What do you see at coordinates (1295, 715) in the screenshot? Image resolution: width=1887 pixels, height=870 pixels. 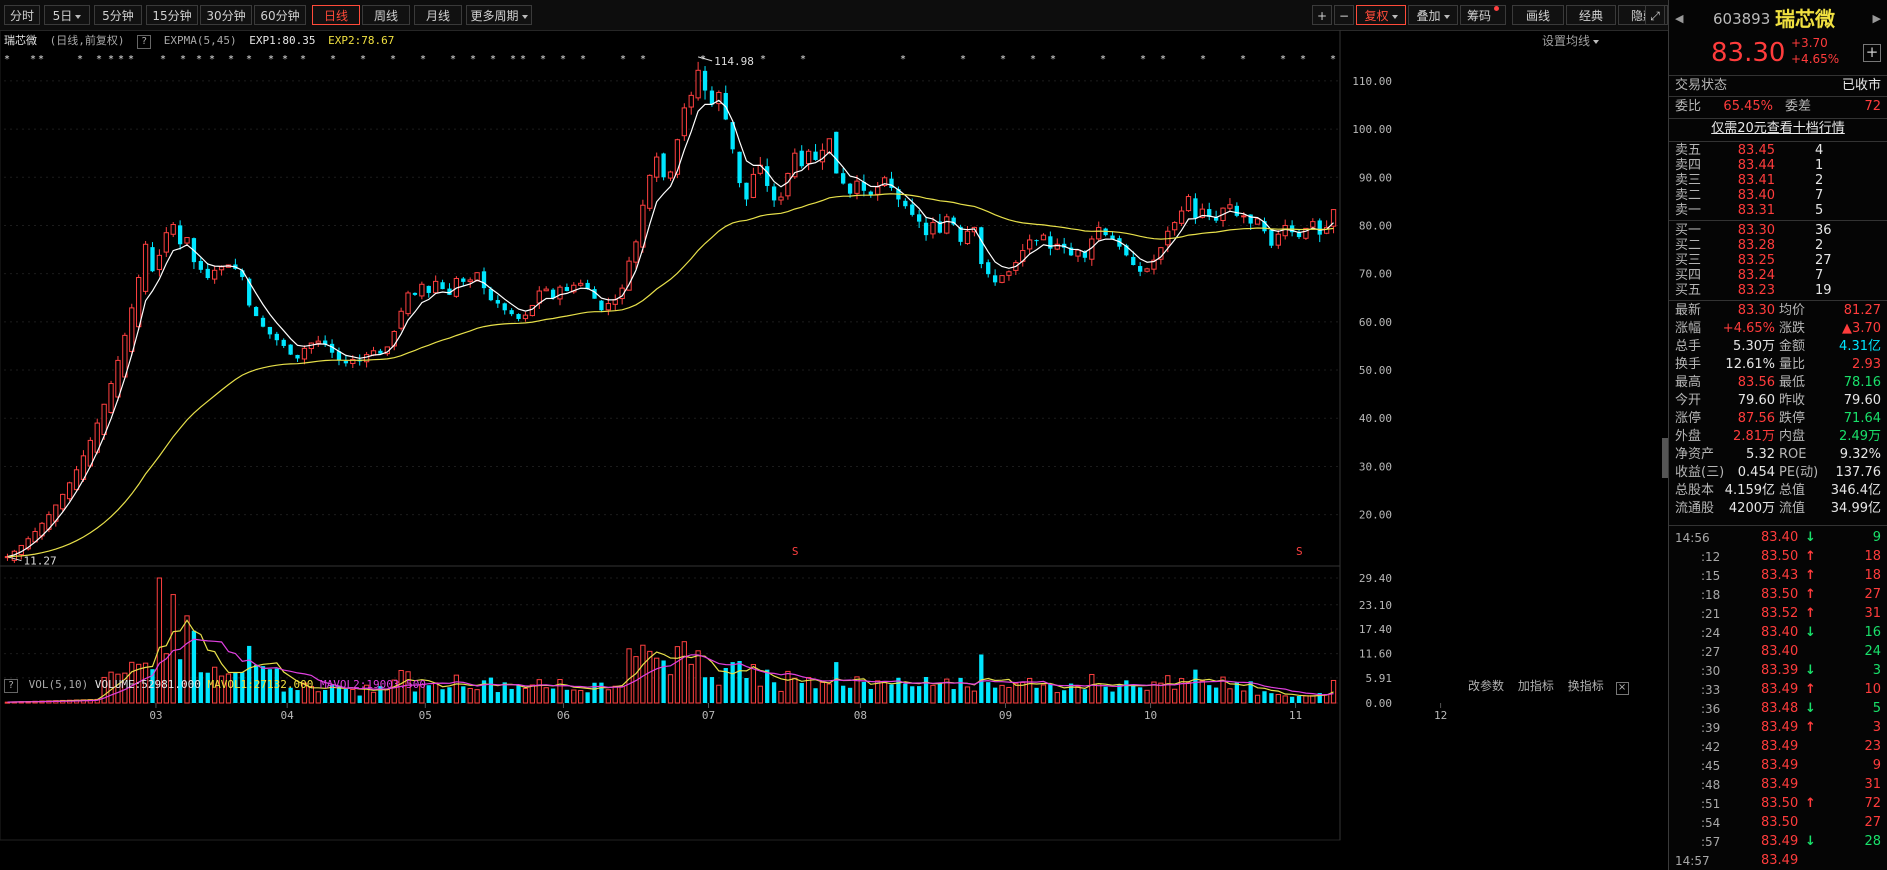 I see `month-tick-label: 11` at bounding box center [1295, 715].